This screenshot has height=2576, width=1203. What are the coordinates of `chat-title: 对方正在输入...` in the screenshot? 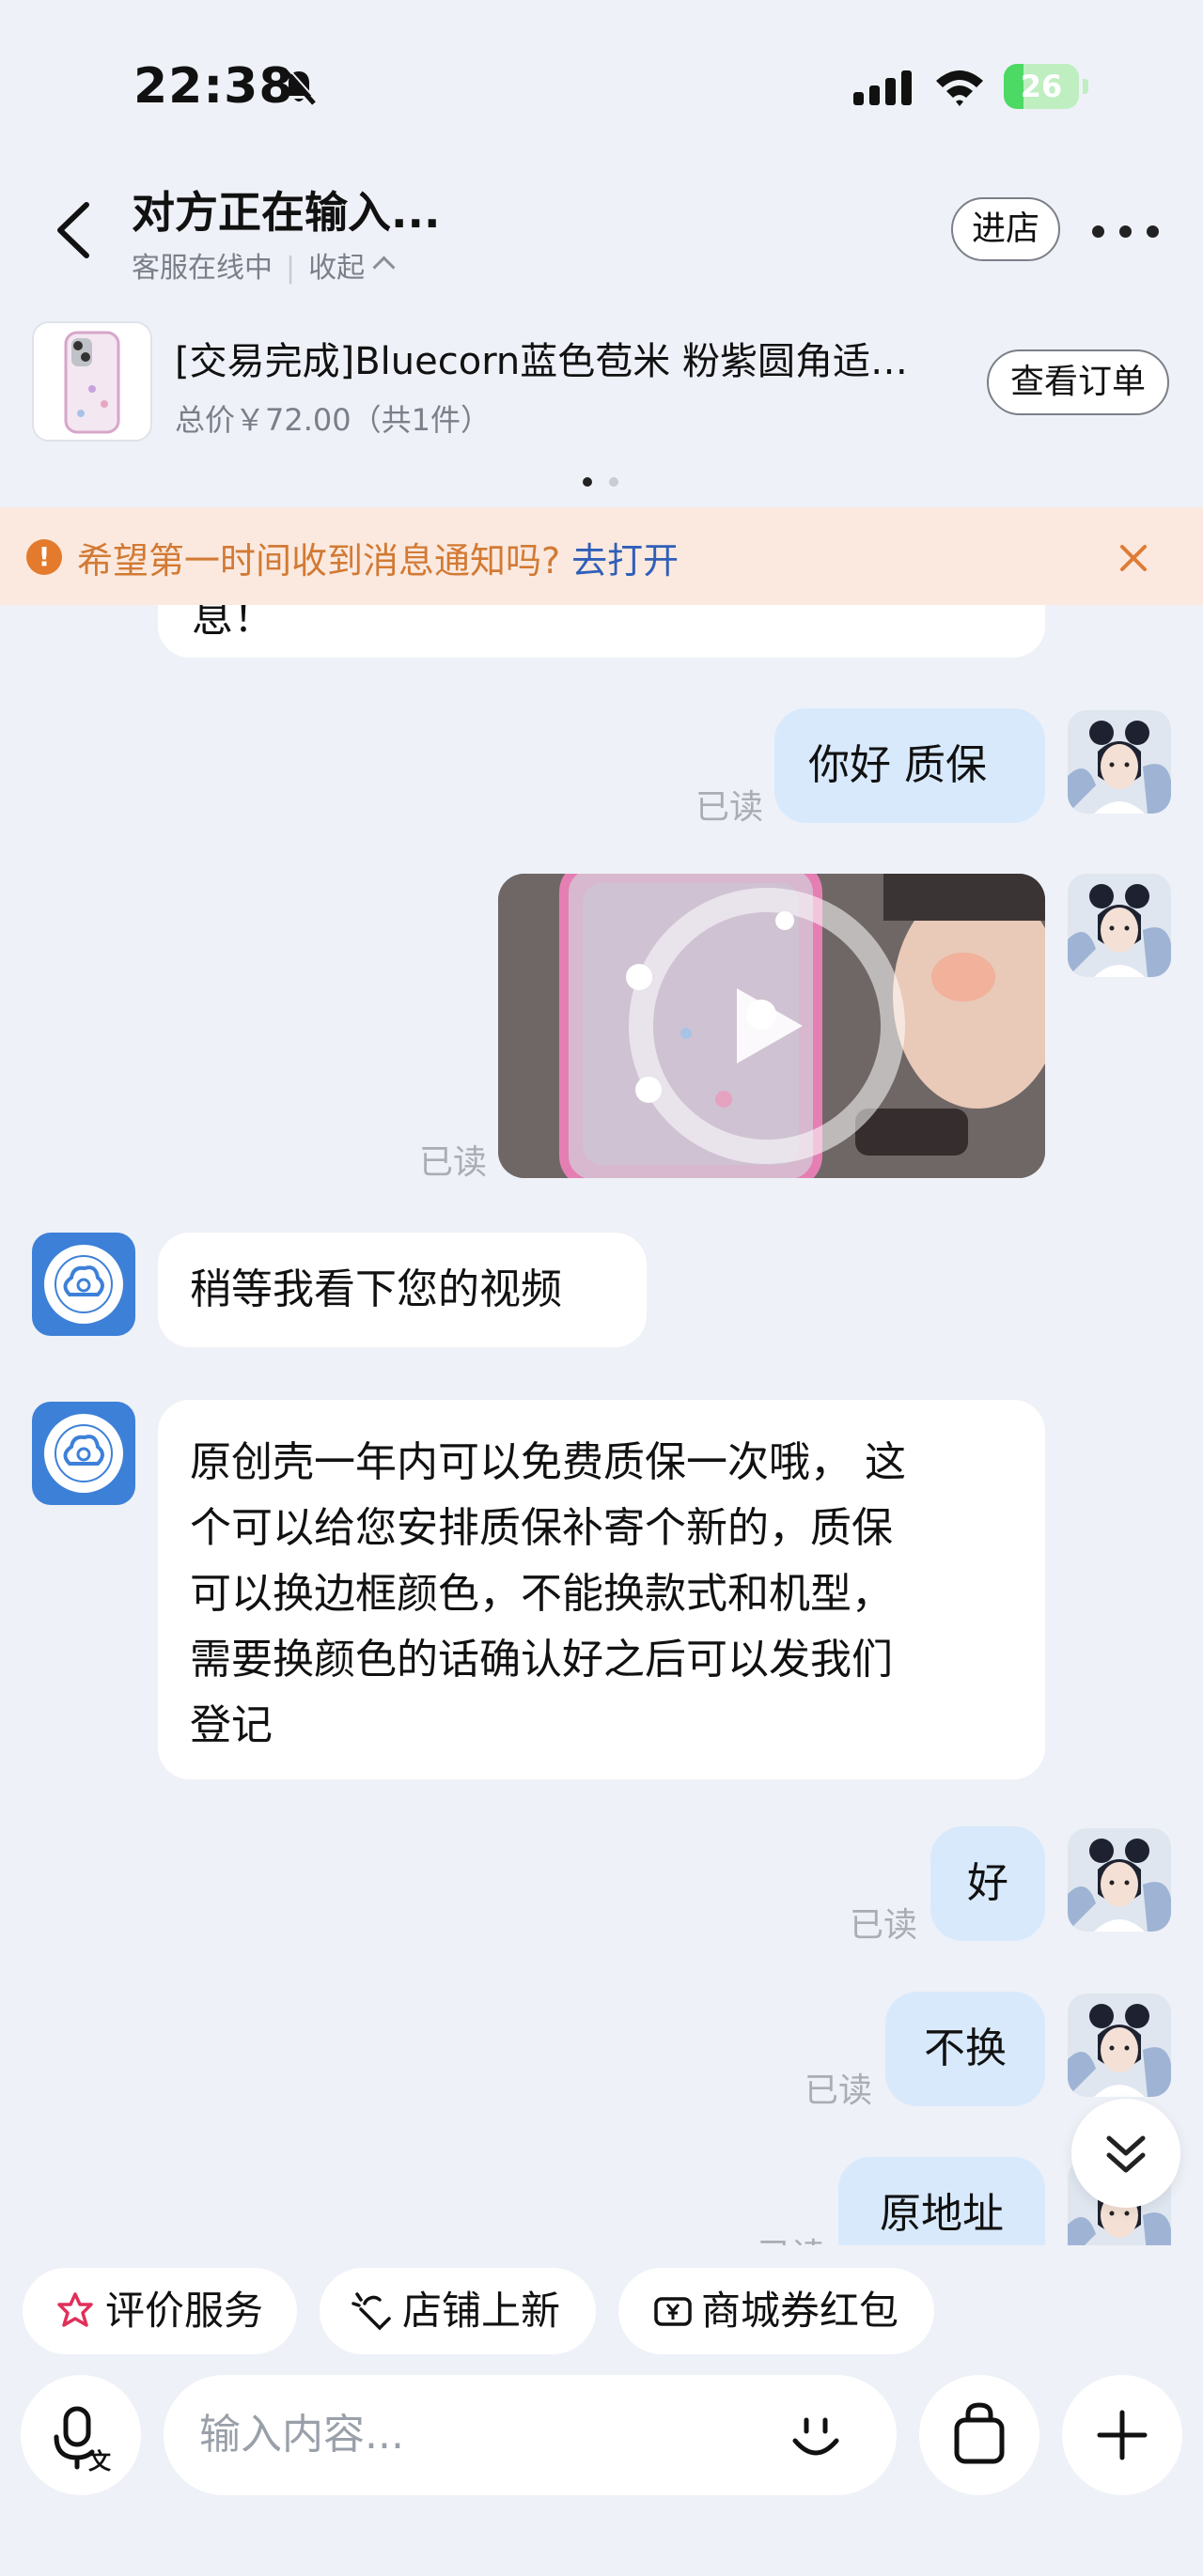 It's located at (287, 212).